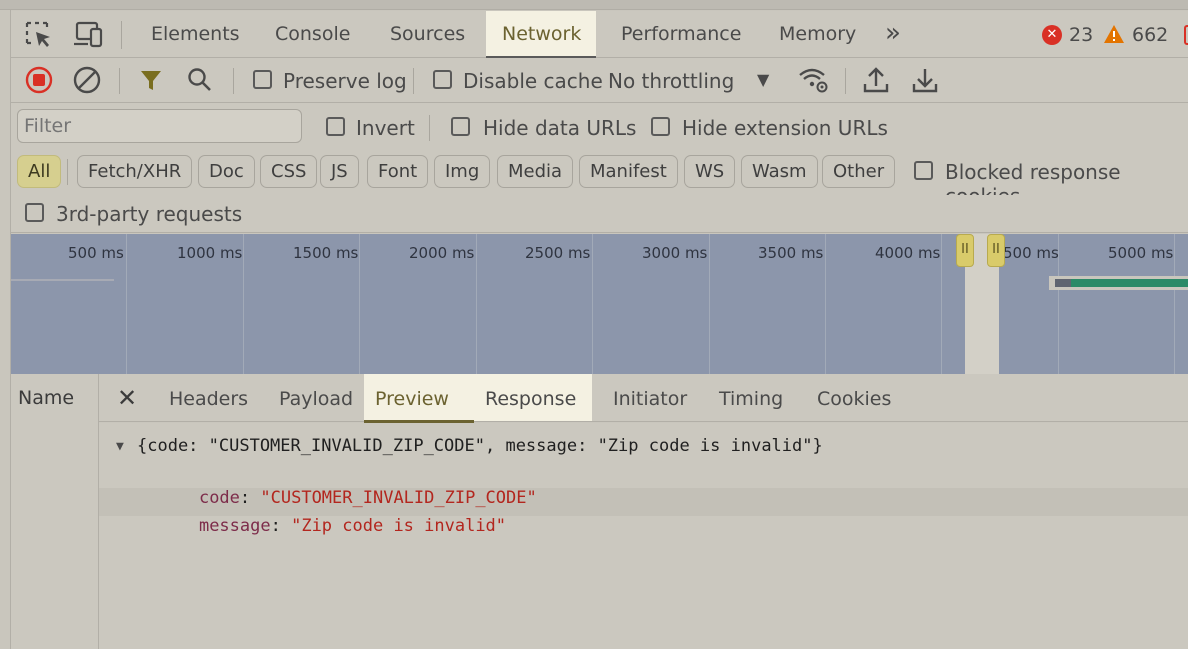 This screenshot has width=1188, height=649. What do you see at coordinates (533, 397) in the screenshot?
I see `tab-response: Response` at bounding box center [533, 397].